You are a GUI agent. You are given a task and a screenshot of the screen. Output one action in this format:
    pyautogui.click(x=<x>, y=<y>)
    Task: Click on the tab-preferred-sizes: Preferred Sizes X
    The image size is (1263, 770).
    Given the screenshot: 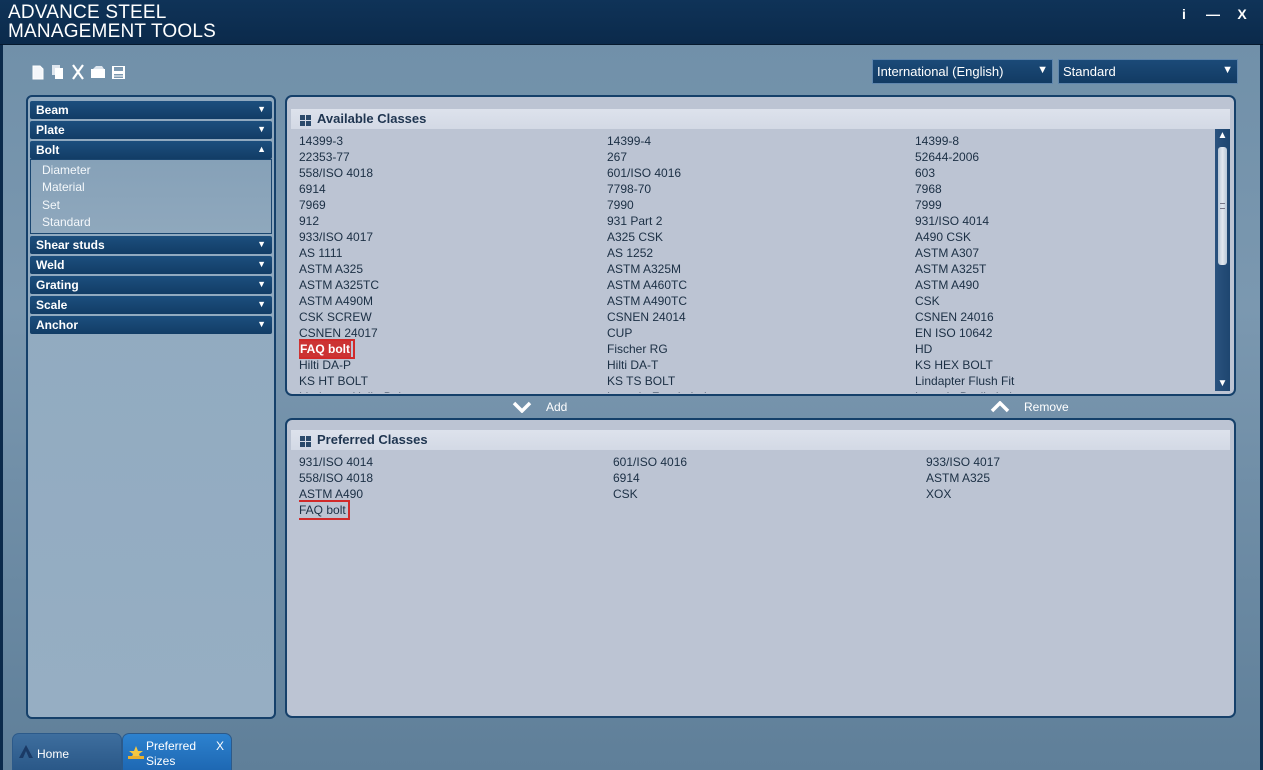 What is the action you would take?
    pyautogui.click(x=177, y=751)
    